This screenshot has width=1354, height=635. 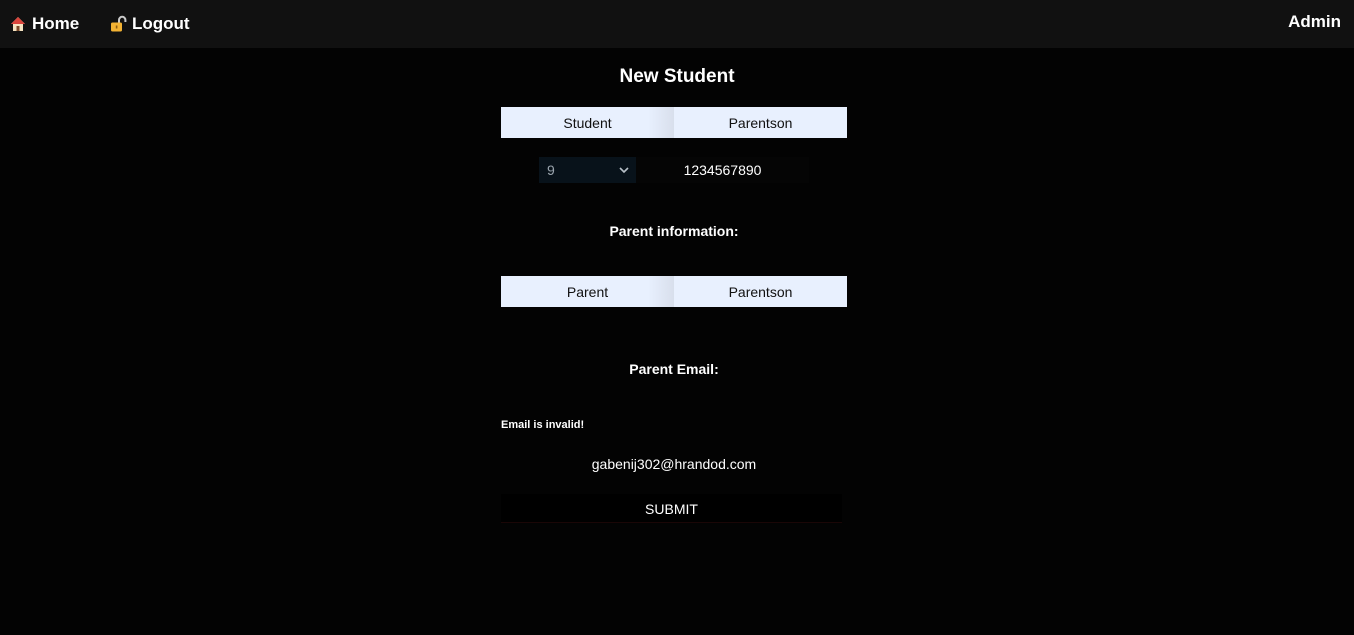 What do you see at coordinates (671, 508) in the screenshot?
I see `submit-button: SUBMIT` at bounding box center [671, 508].